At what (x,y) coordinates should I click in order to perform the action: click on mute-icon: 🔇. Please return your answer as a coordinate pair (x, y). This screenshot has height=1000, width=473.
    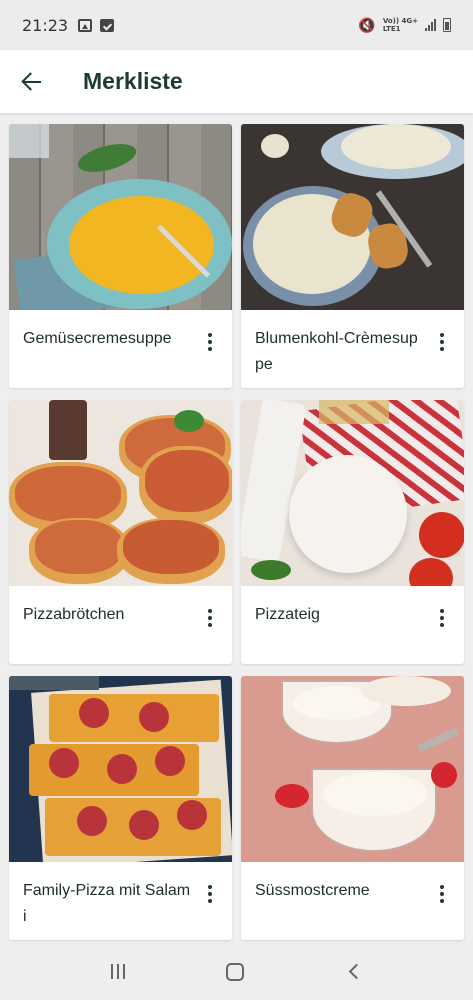
    Looking at the image, I should click on (367, 24).